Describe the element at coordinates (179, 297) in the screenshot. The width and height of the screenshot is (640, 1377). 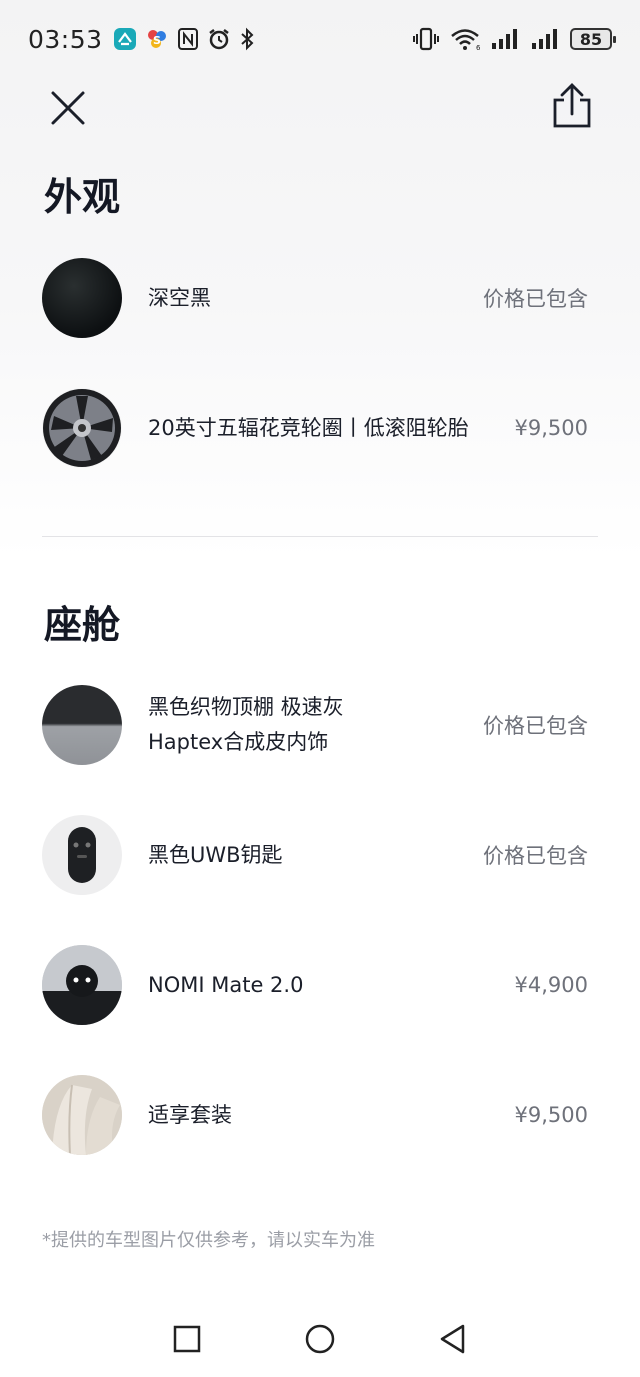
I see `item-name: 深空黑` at that location.